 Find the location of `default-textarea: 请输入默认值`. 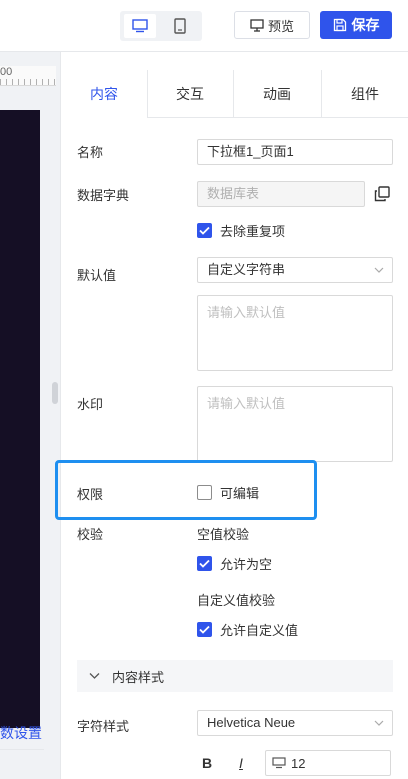

default-textarea: 请输入默认值 is located at coordinates (295, 333).